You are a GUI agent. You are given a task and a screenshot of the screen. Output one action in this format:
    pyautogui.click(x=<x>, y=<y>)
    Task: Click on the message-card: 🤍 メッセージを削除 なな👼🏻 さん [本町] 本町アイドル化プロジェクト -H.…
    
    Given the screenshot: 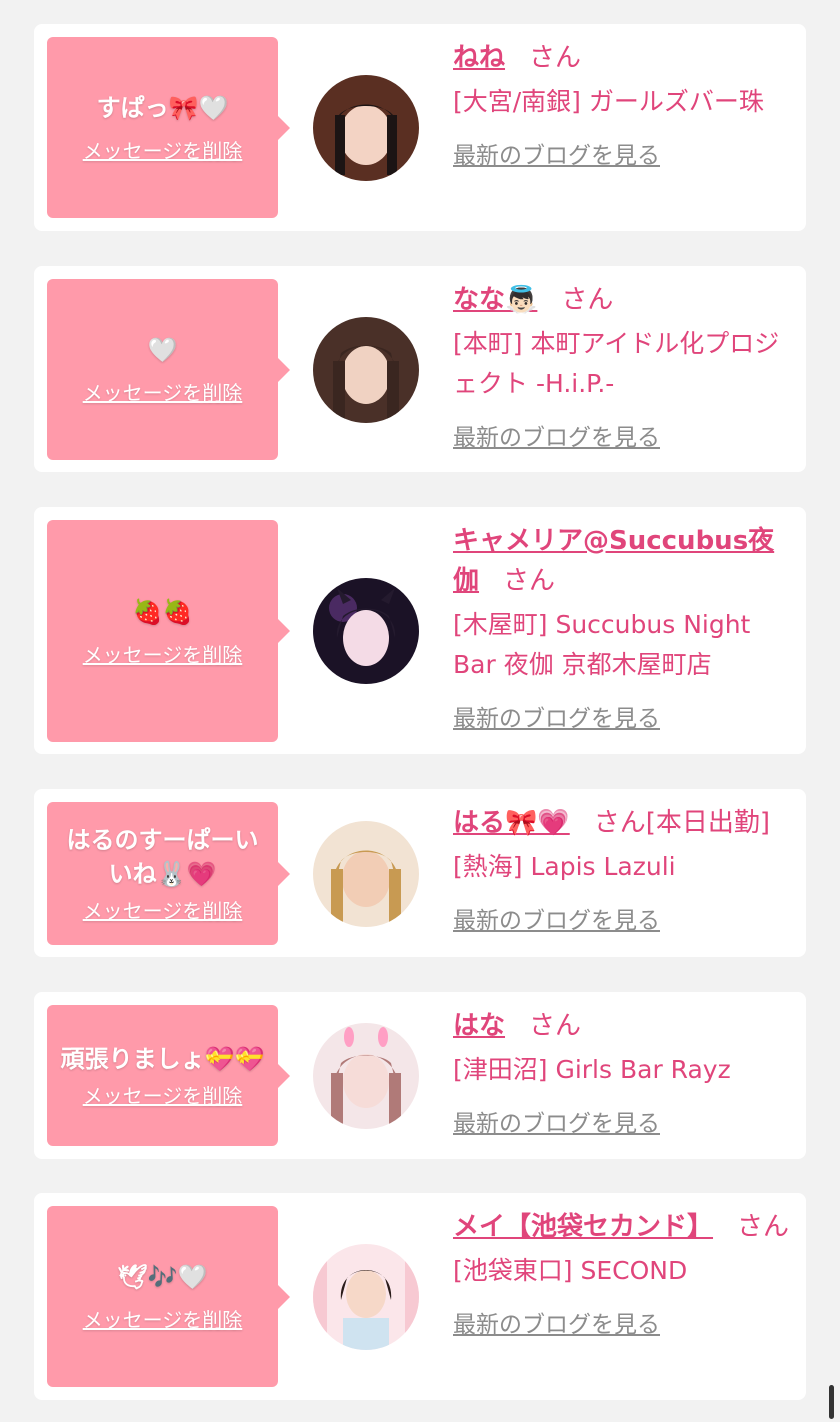 What is the action you would take?
    pyautogui.click(x=420, y=369)
    